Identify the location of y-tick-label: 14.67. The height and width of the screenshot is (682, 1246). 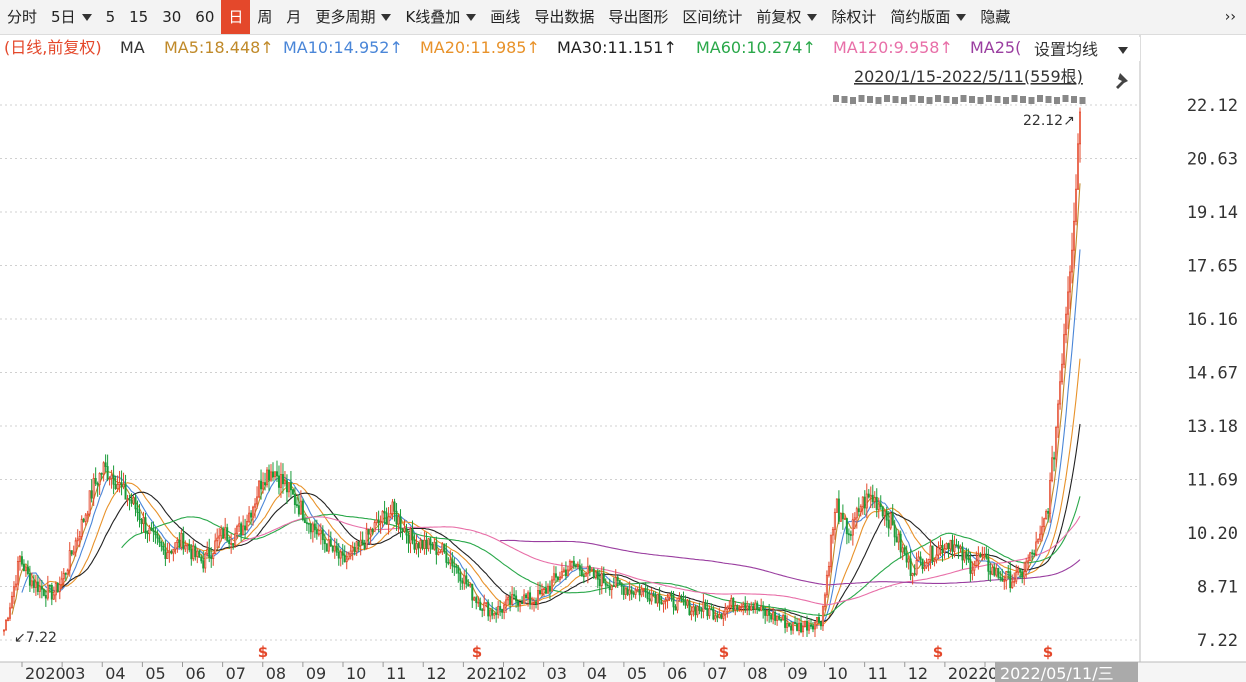
(1212, 374).